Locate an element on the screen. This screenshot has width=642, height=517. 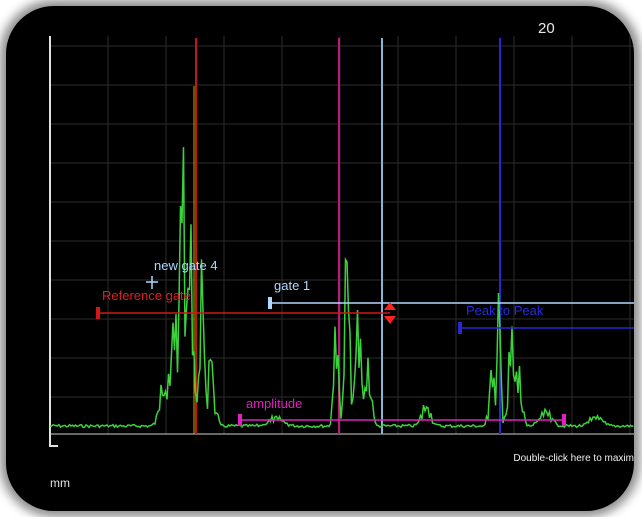
gate-reference is located at coordinates (246, 313).